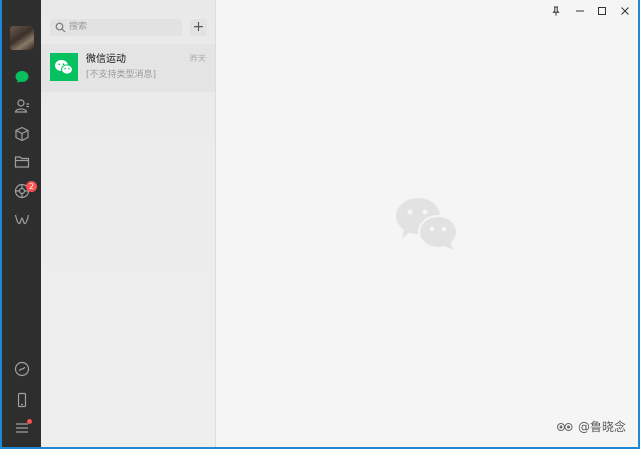 This screenshot has height=449, width=640. I want to click on chat-icon, so click(22, 77).